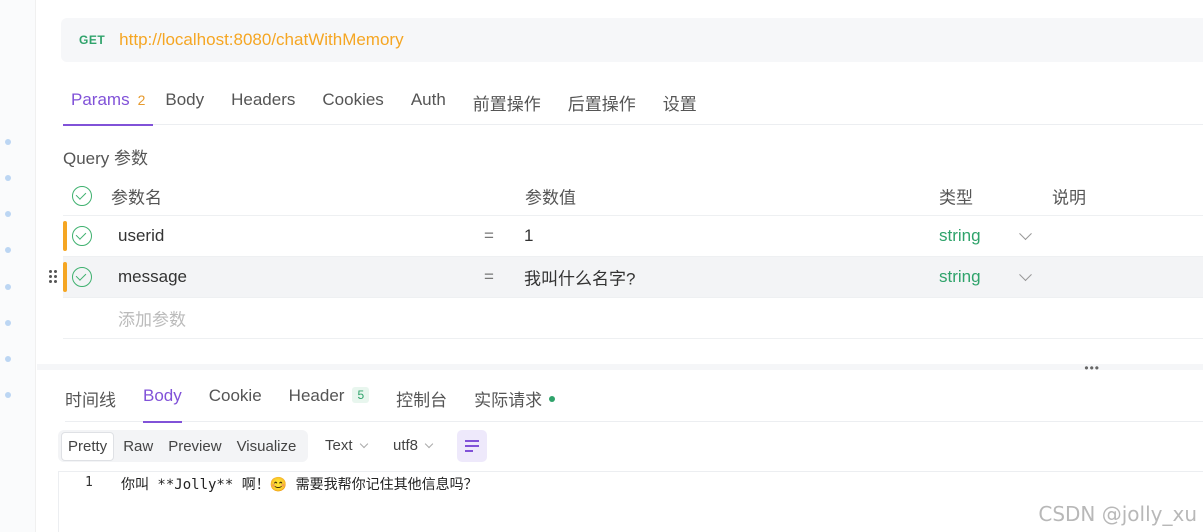 This screenshot has height=532, width=1203. What do you see at coordinates (141, 236) in the screenshot?
I see `param-name: userid` at bounding box center [141, 236].